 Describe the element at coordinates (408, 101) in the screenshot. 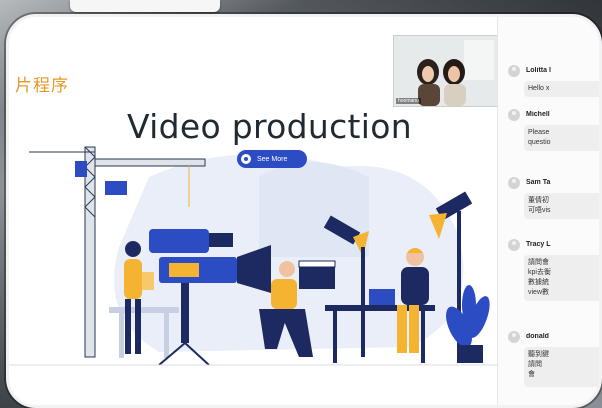

I see `webcam-name-label: hoomanu` at that location.